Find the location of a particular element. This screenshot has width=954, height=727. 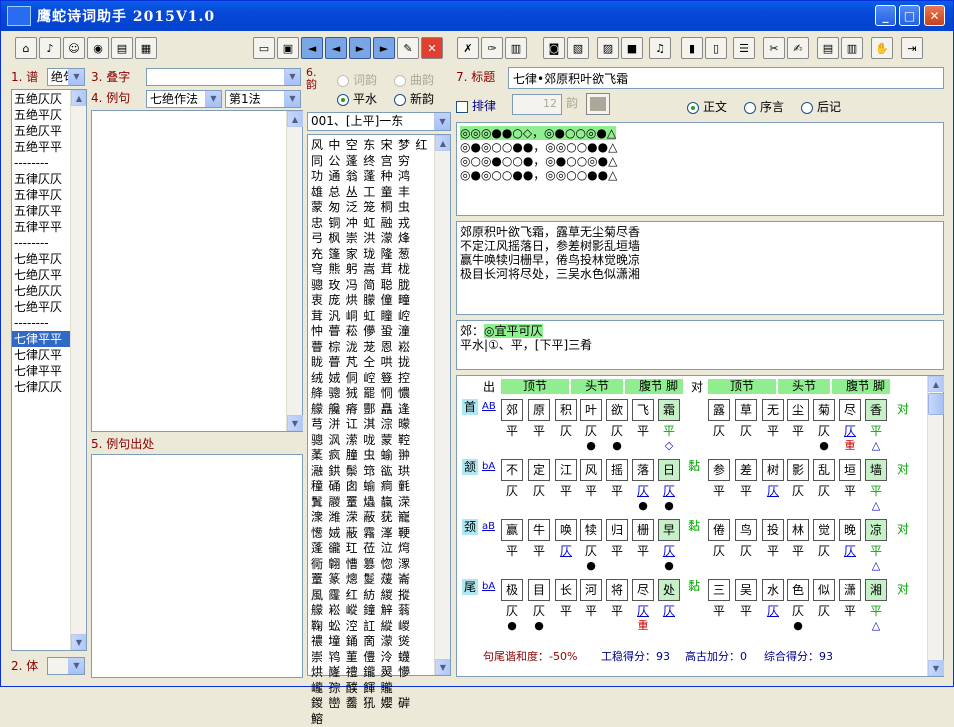

erase-icon: ✗ is located at coordinates (468, 48).